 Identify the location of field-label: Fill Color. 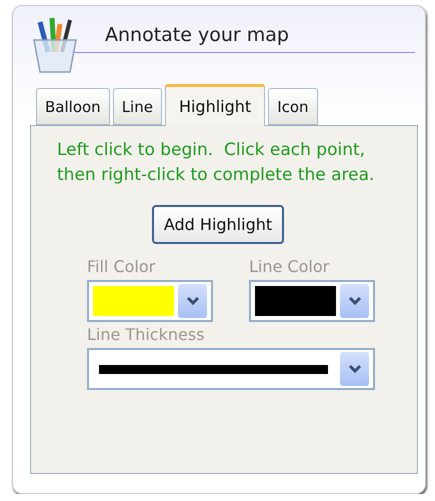
(121, 267).